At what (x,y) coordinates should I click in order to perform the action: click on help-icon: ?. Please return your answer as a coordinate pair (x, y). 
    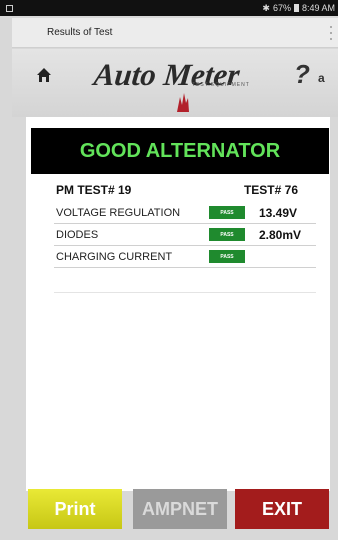
    Looking at the image, I should click on (302, 74).